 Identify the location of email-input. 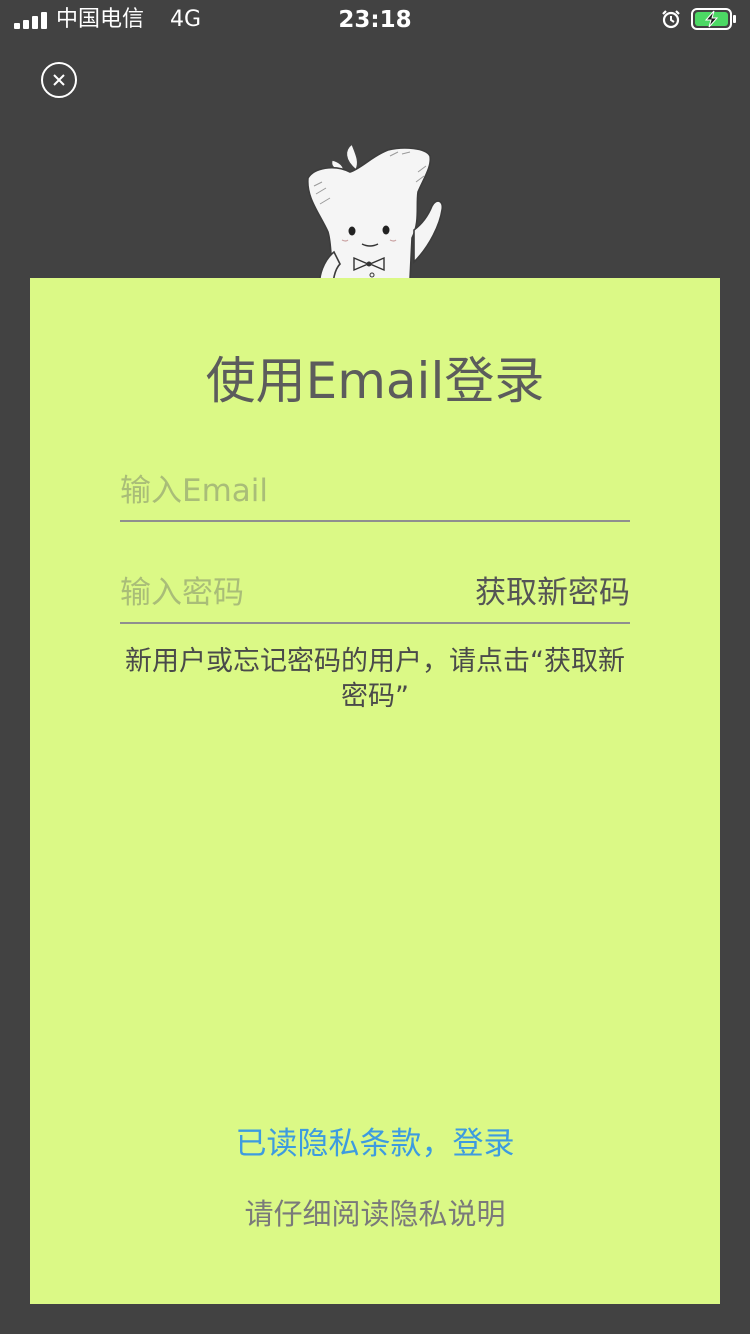
(375, 491).